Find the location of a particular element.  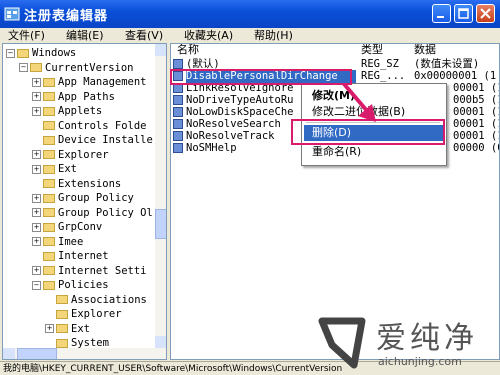

menu-edit: 编辑(E) is located at coordinates (85, 35).